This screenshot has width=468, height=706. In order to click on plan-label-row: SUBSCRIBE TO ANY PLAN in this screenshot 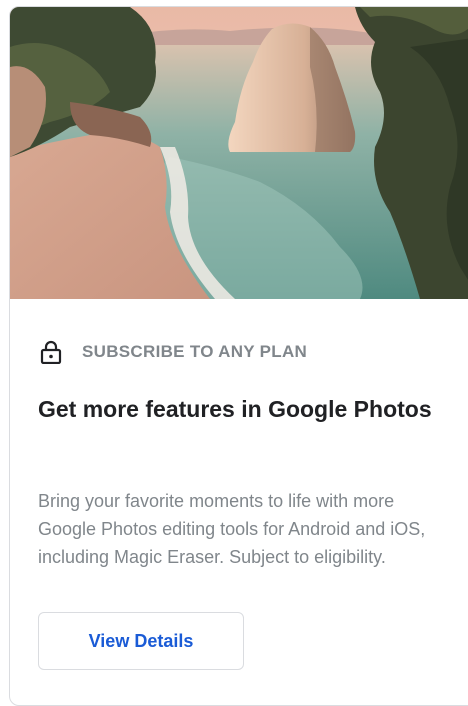, I will do `click(173, 352)`.